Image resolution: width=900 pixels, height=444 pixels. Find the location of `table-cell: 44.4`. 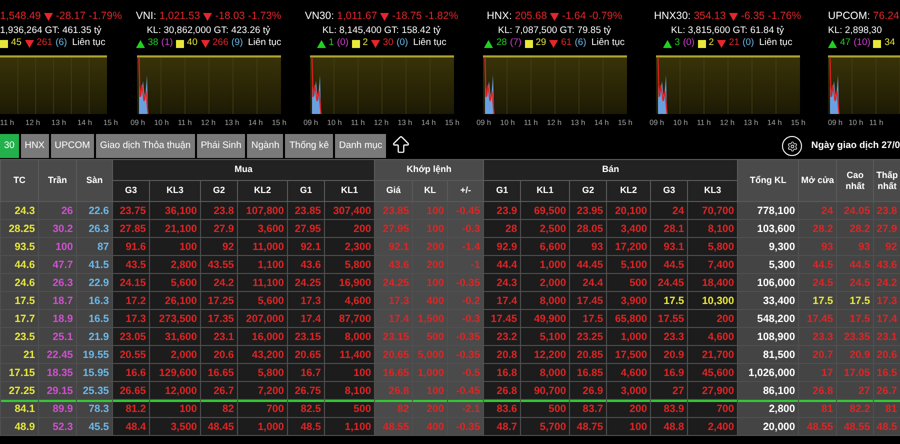

table-cell: 44.4 is located at coordinates (502, 265).